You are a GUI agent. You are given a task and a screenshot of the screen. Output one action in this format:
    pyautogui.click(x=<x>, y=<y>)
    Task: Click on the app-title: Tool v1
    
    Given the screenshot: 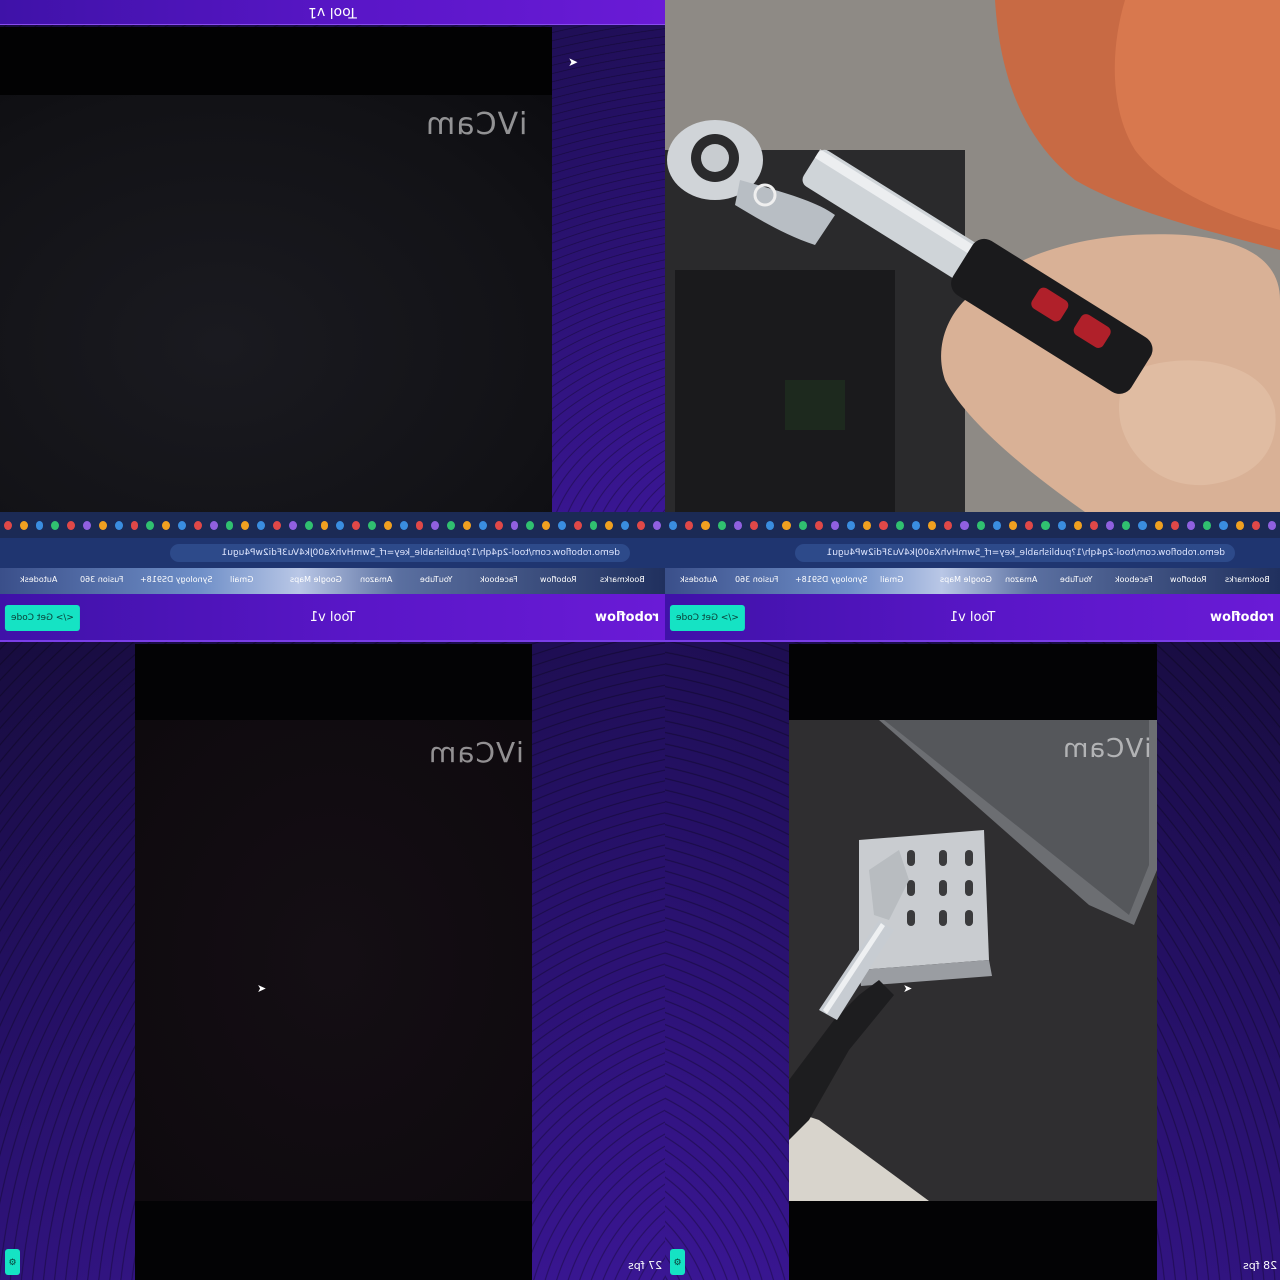 What is the action you would take?
    pyautogui.click(x=332, y=12)
    